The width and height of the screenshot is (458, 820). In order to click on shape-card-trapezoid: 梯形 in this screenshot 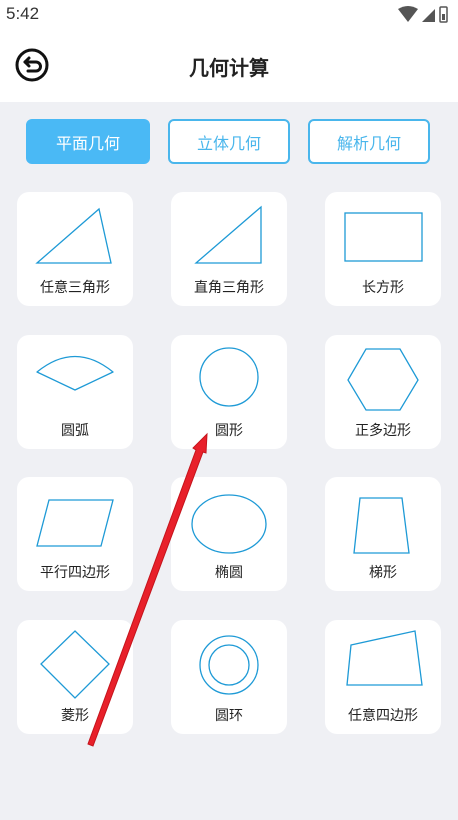, I will do `click(383, 534)`.